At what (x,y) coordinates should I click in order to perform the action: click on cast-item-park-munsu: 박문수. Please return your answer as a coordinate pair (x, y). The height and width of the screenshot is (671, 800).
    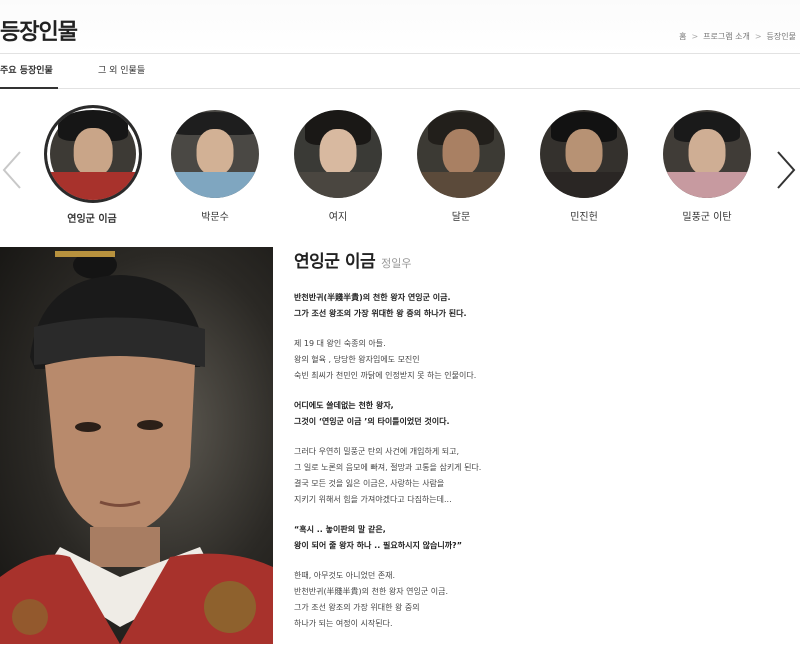
    Looking at the image, I should click on (215, 166).